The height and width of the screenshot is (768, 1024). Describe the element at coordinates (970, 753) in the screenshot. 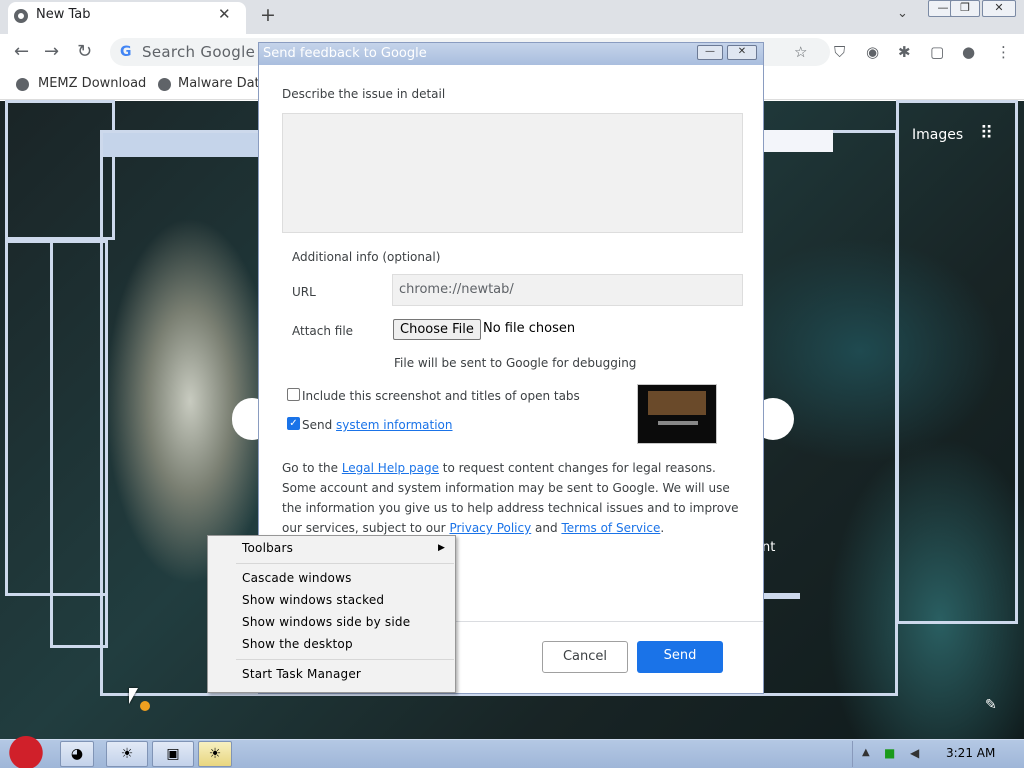

I see `clock: 3:21 AM` at that location.